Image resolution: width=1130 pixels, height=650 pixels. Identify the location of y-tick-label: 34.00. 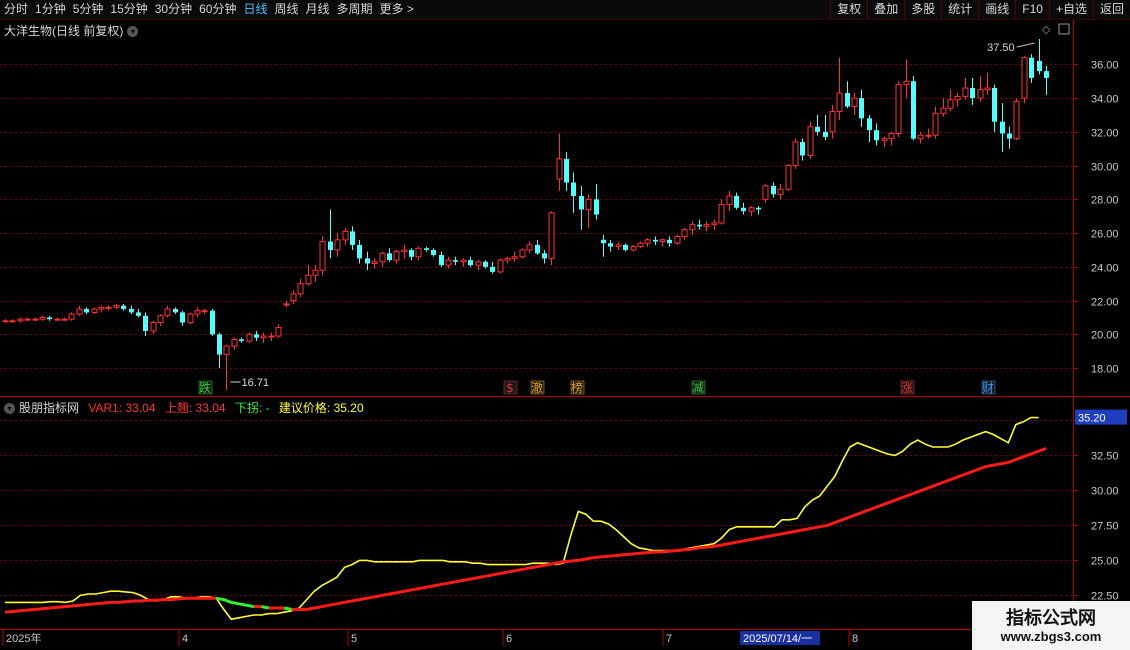
(1105, 100).